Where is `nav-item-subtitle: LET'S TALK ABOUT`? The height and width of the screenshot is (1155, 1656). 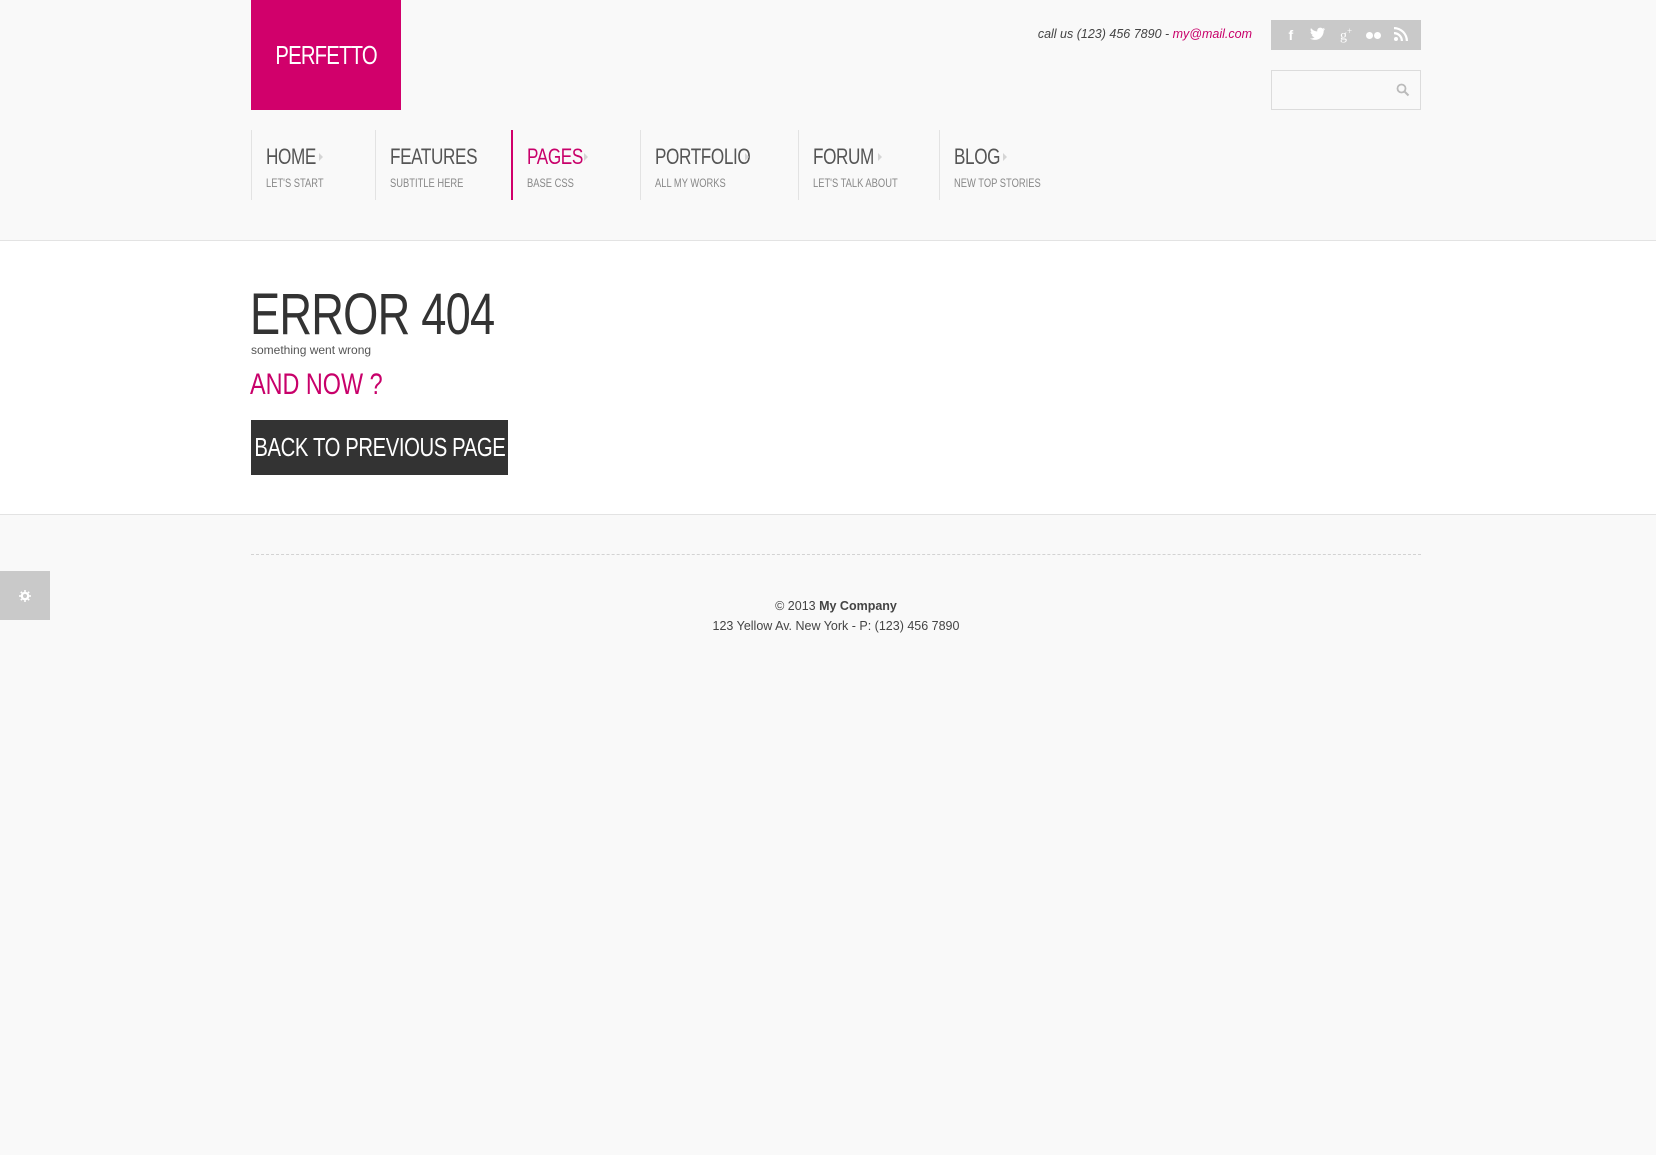
nav-item-subtitle: LET'S TALK ABOUT is located at coordinates (855, 183).